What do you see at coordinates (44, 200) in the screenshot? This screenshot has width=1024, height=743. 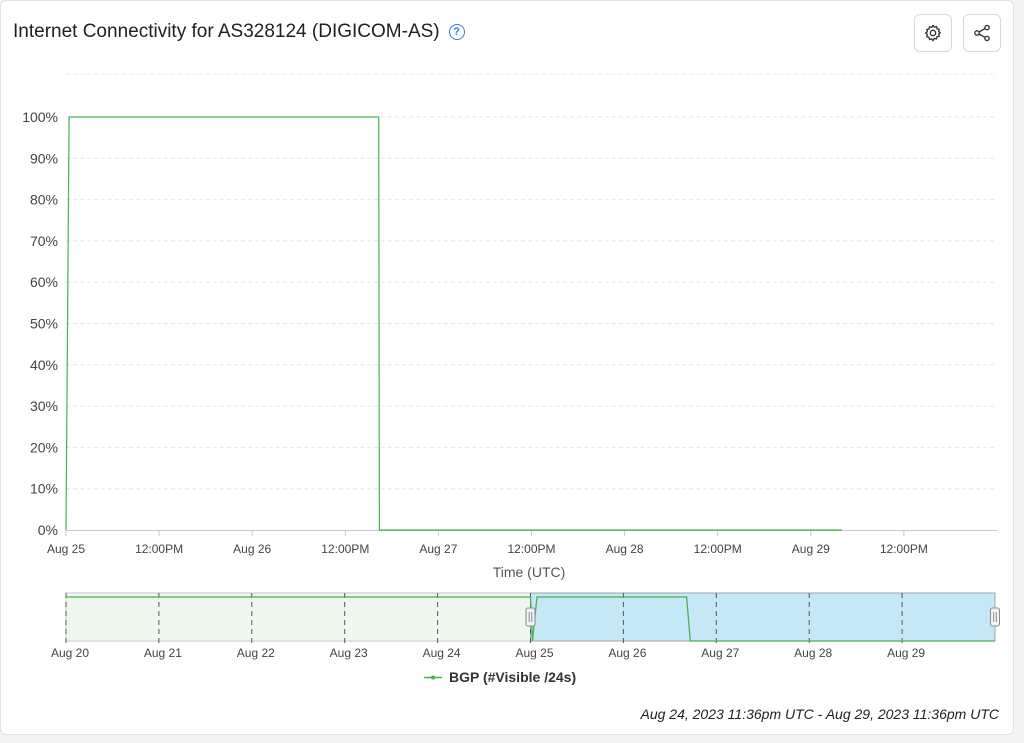 I see `y-tick-label: 80%` at bounding box center [44, 200].